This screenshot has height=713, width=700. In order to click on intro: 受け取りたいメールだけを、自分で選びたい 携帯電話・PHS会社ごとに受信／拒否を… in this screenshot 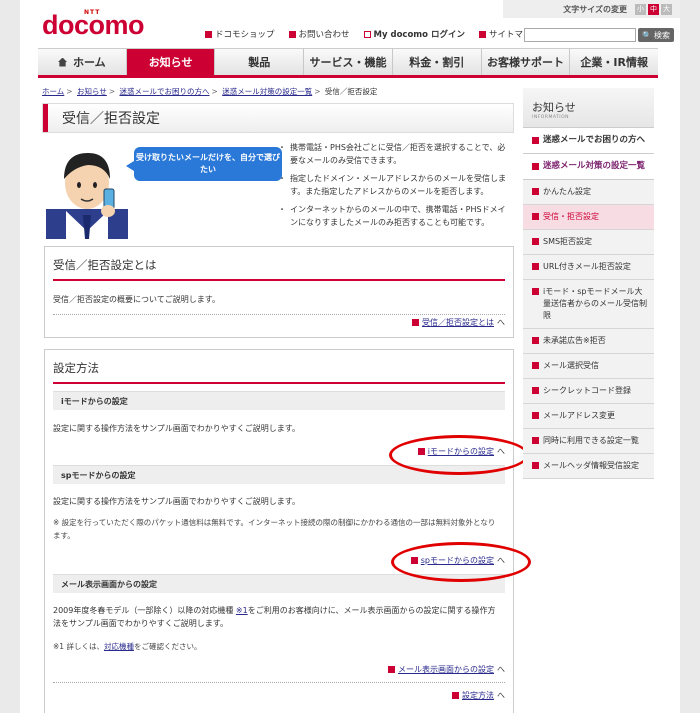, I will do `click(277, 189)`.